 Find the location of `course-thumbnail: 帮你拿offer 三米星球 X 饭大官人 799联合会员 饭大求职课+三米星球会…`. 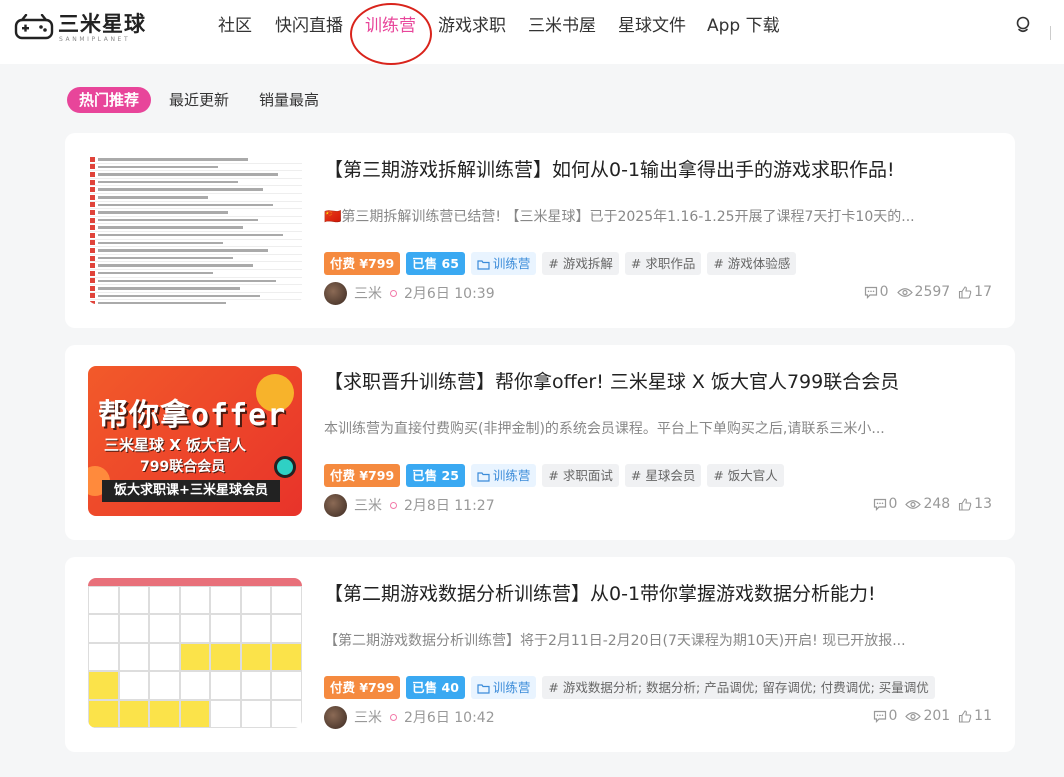

course-thumbnail: 帮你拿offer 三米星球 X 饭大官人 799联合会员 饭大求职课+三米星球会… is located at coordinates (195, 441).